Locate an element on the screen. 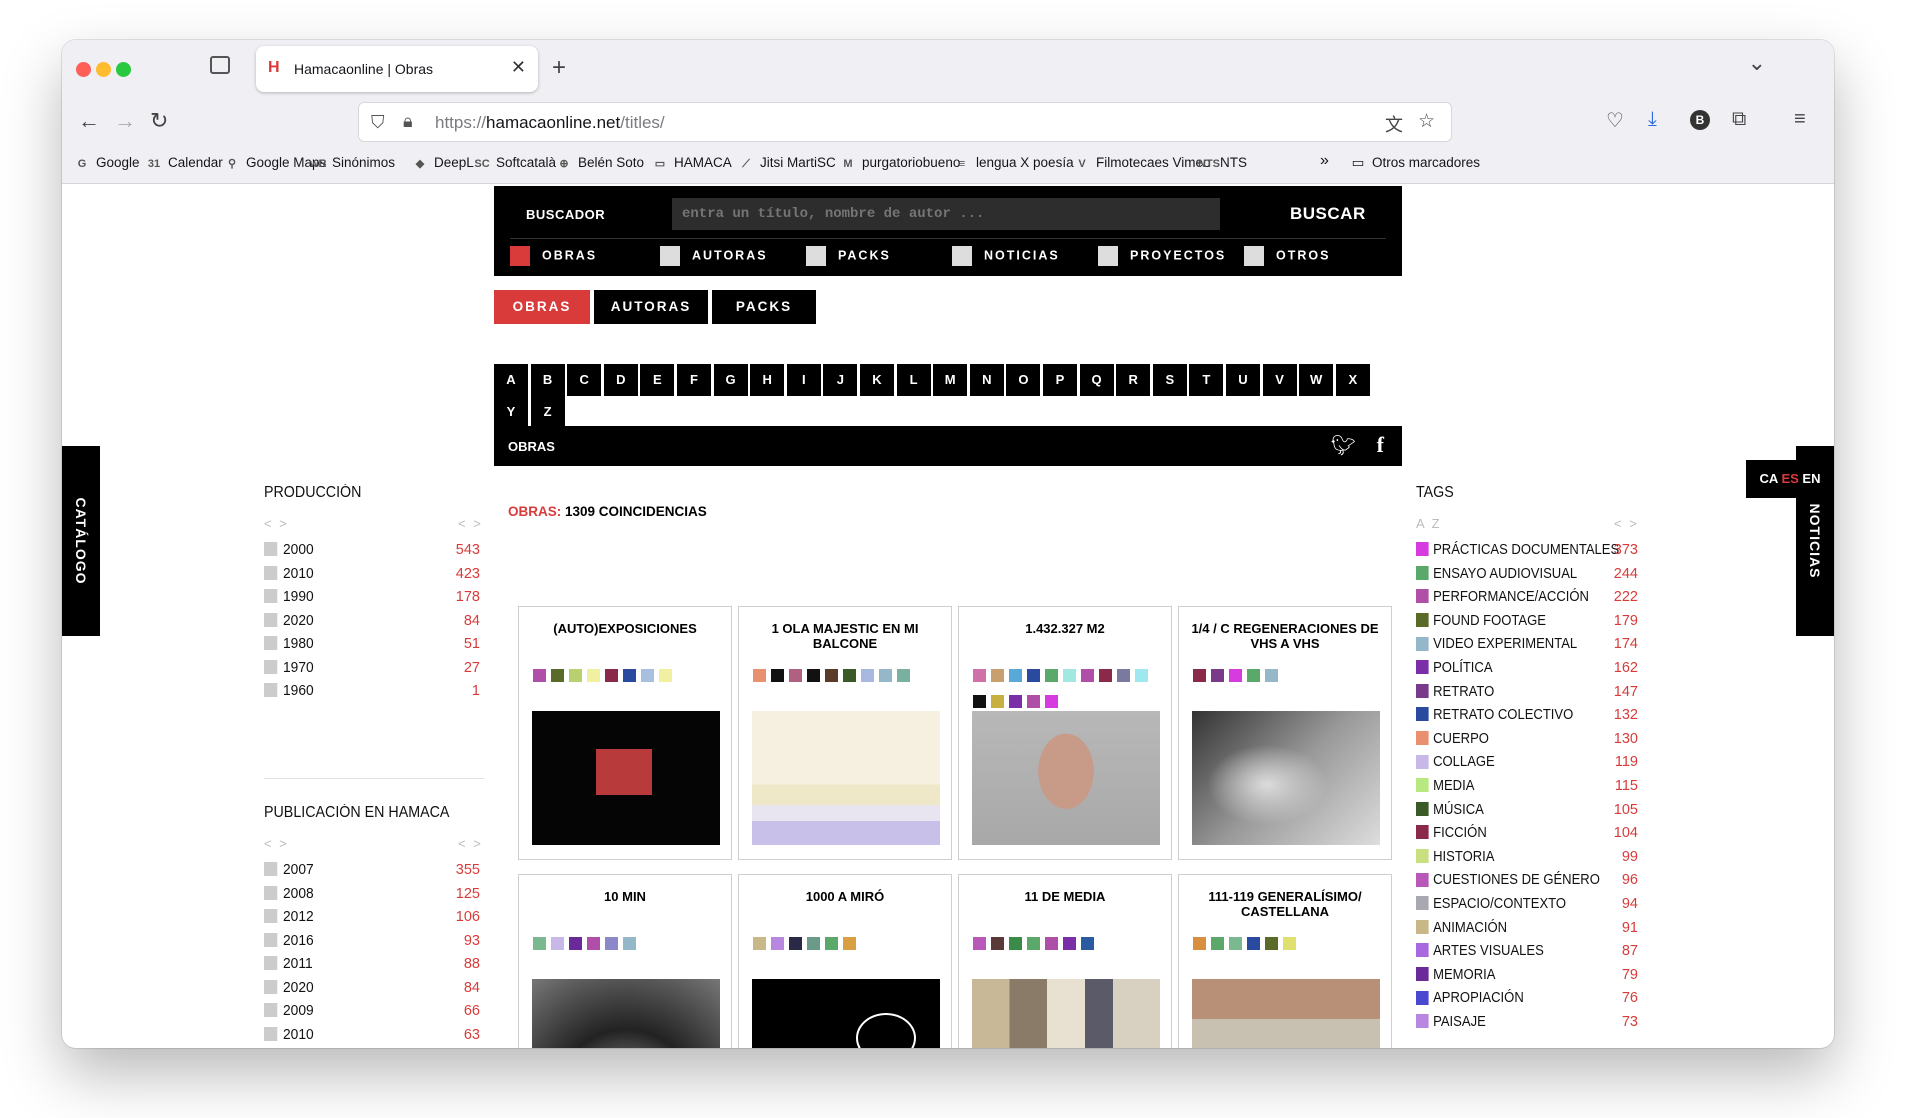  letter-u: U is located at coordinates (1243, 380).